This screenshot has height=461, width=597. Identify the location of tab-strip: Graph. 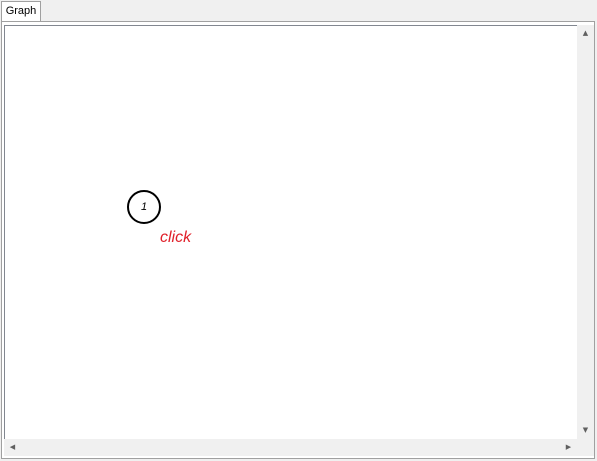
(298, 11).